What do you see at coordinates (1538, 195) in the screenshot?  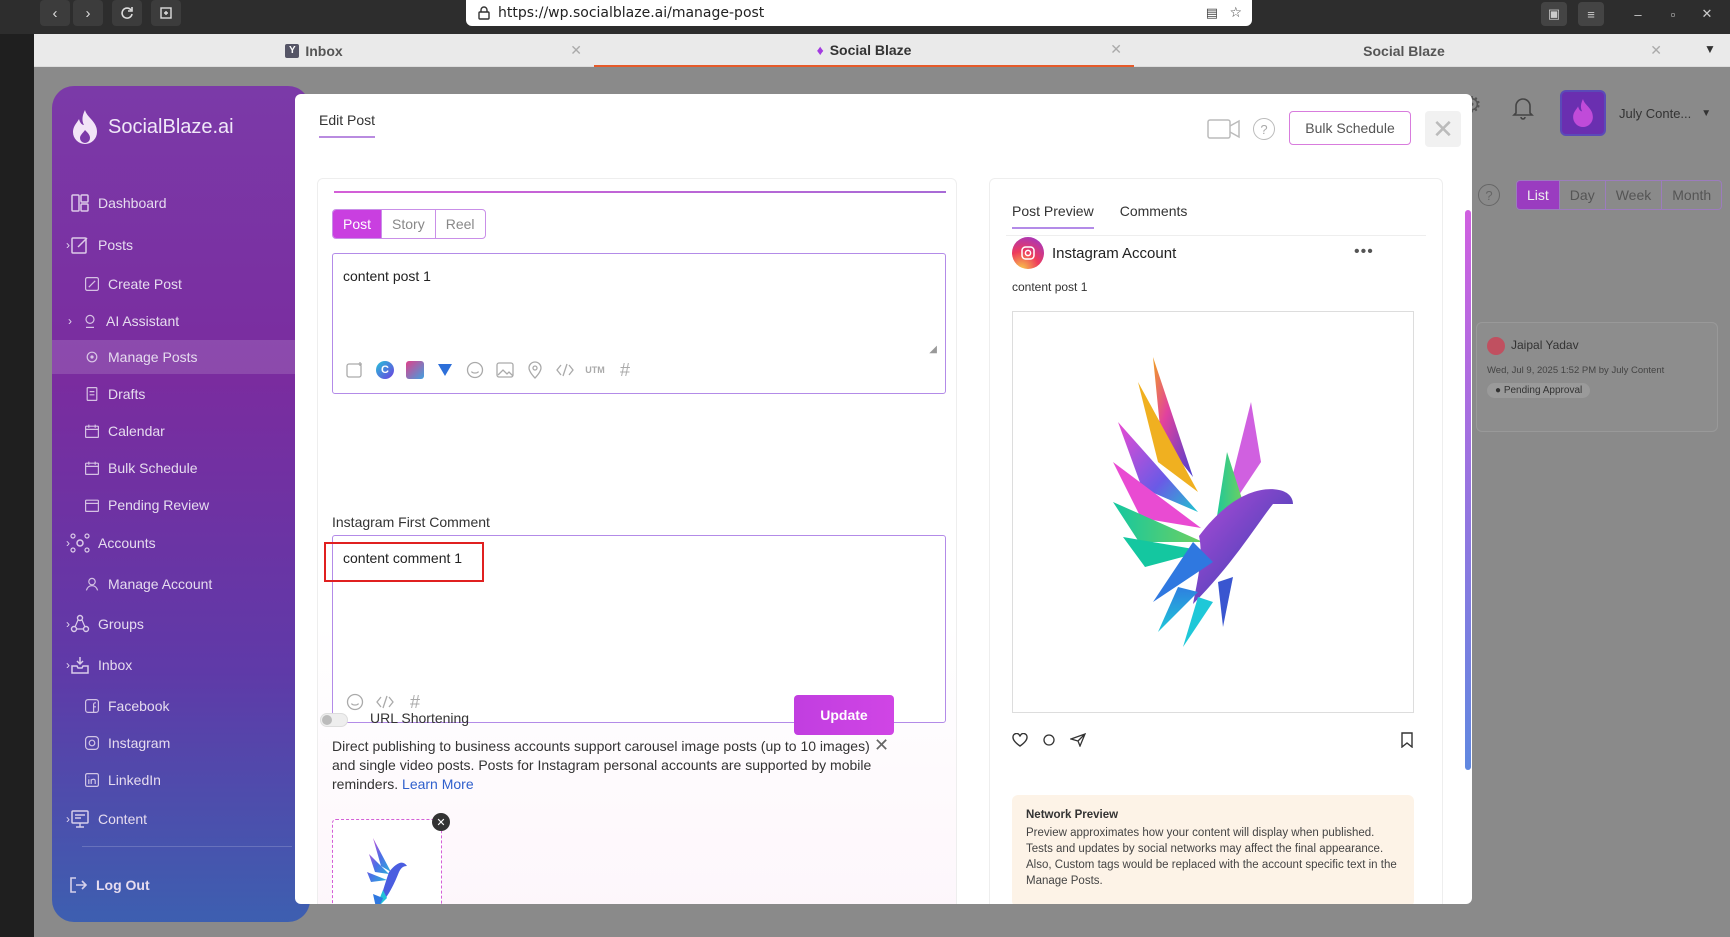 I see `view-tab-list: List` at bounding box center [1538, 195].